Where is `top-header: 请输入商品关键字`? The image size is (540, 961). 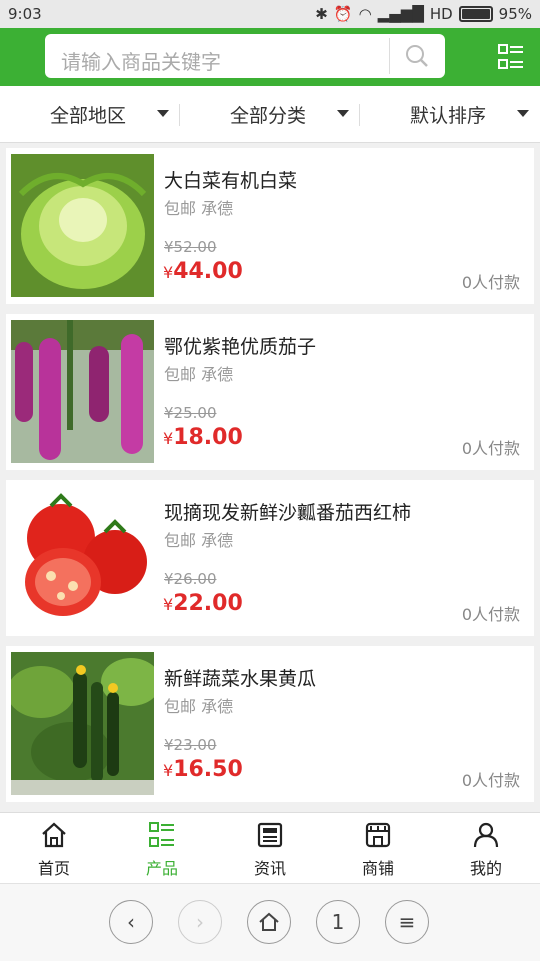 top-header: 请输入商品关键字 is located at coordinates (270, 57).